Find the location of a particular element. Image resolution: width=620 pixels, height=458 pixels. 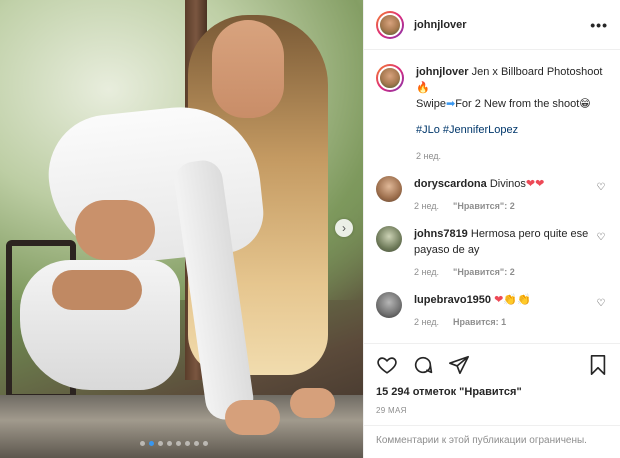

caption-username: johnjlover is located at coordinates (442, 72).